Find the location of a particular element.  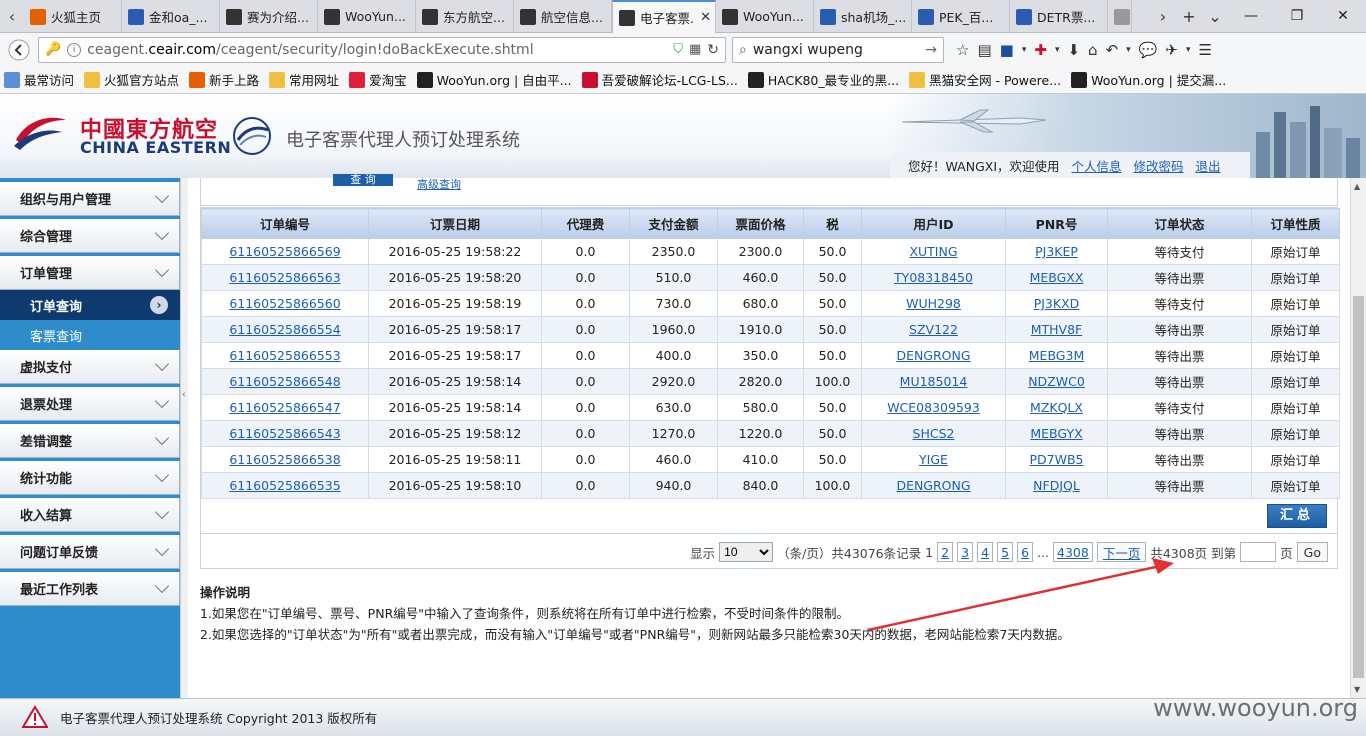

tab-scroll-right-icon: › is located at coordinates (1163, 16).